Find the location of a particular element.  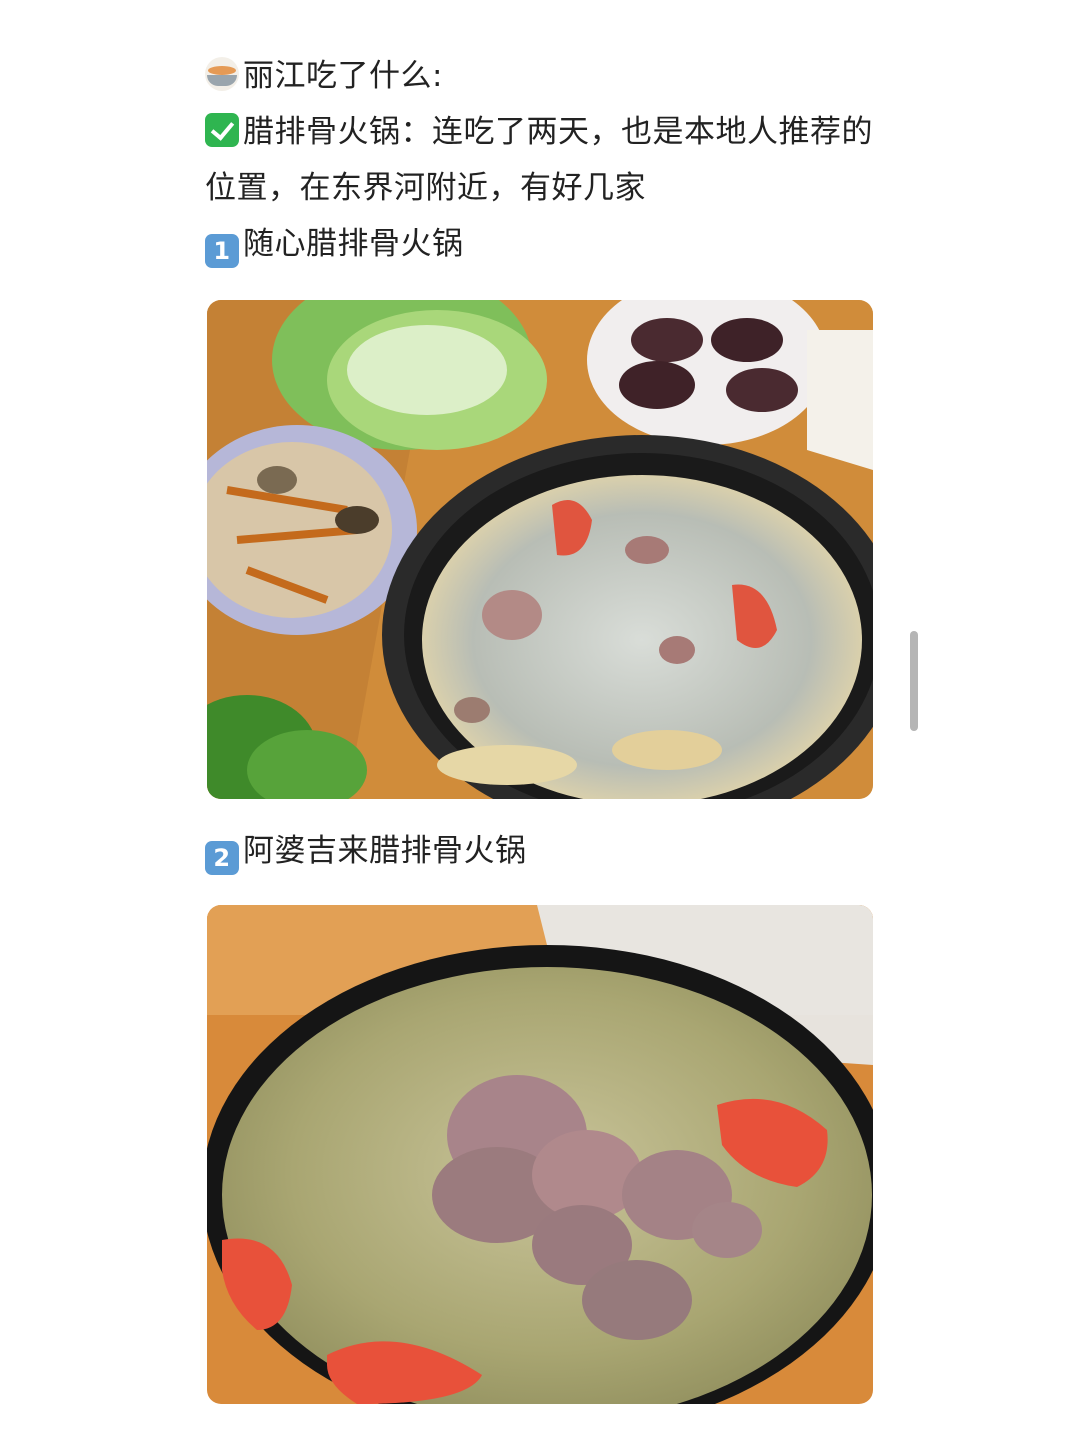

place-name-2: 阿婆吉来腊排骨火锅 is located at coordinates (385, 851).